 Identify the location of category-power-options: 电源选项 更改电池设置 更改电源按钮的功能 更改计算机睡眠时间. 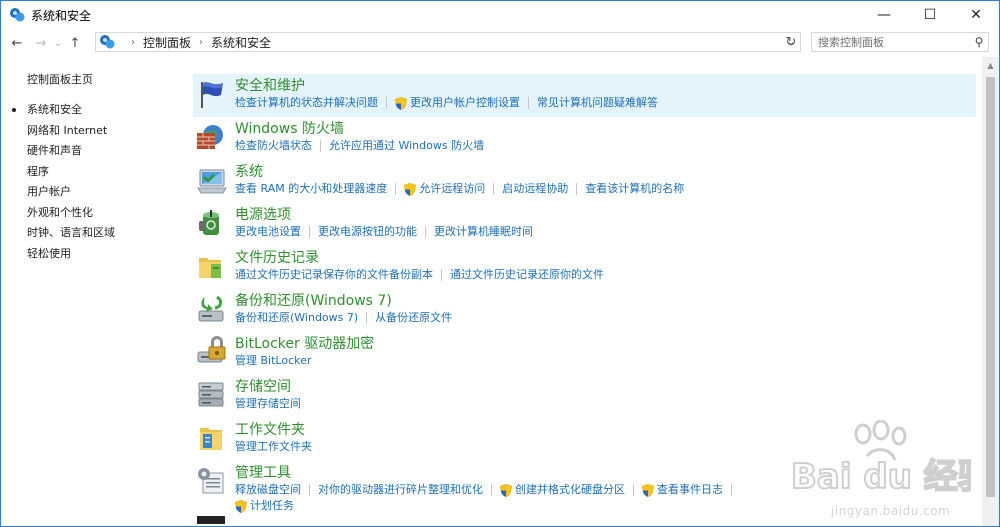
(584, 224).